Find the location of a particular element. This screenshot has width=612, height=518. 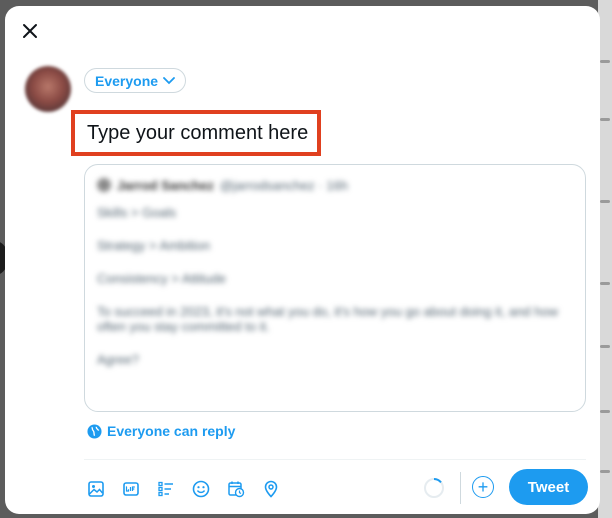

gif-button is located at coordinates (131, 489).